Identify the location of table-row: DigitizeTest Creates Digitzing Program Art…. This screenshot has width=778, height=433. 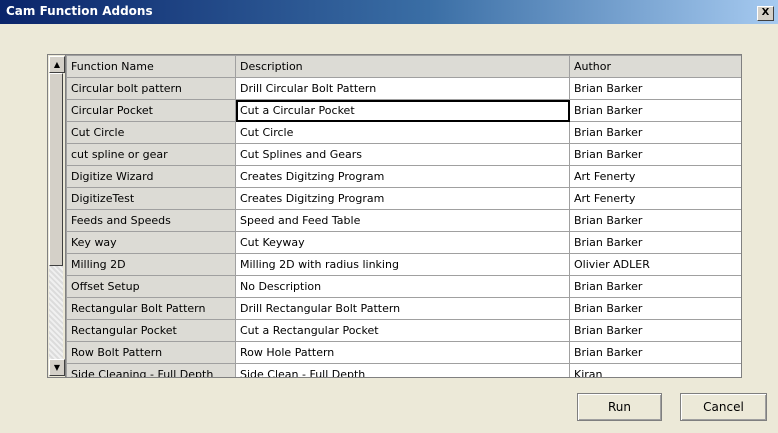
(403, 198).